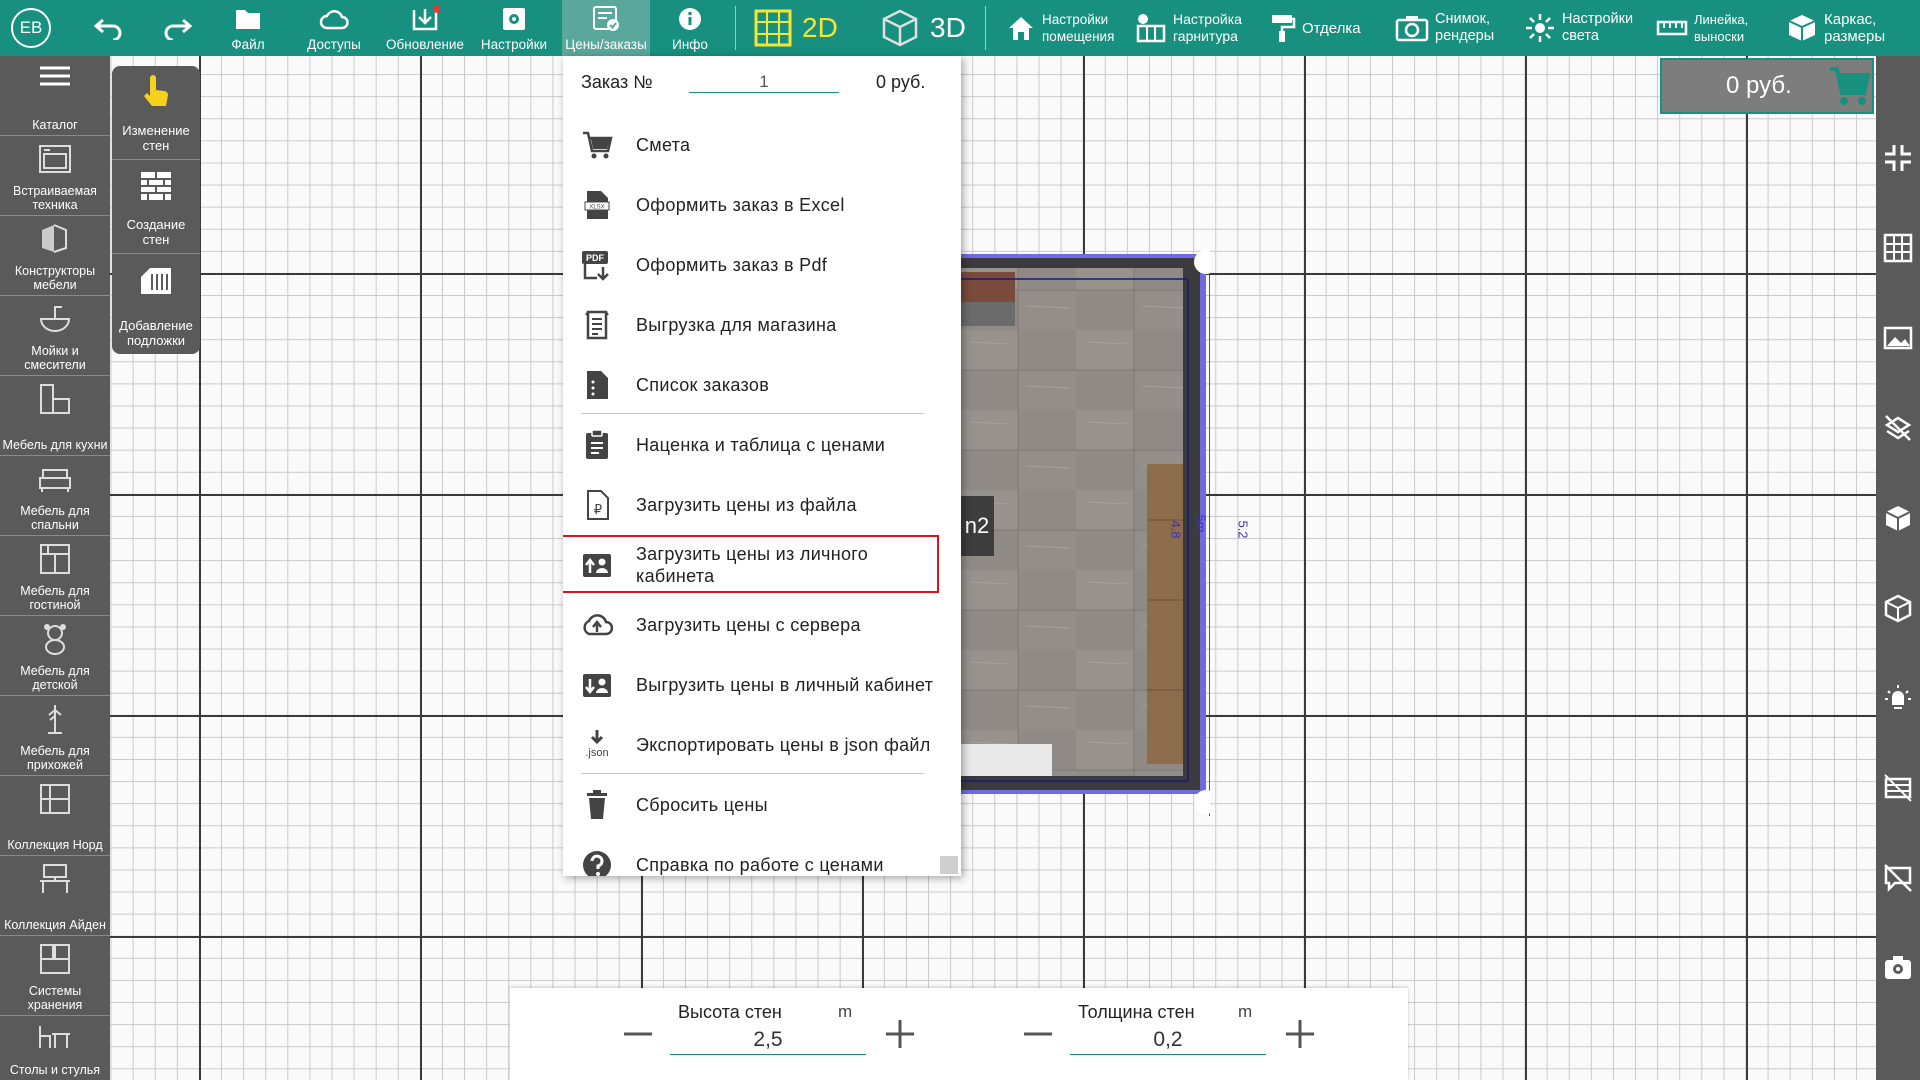  What do you see at coordinates (1767, 86) in the screenshot?
I see `total-price-box: 0 руб.` at bounding box center [1767, 86].